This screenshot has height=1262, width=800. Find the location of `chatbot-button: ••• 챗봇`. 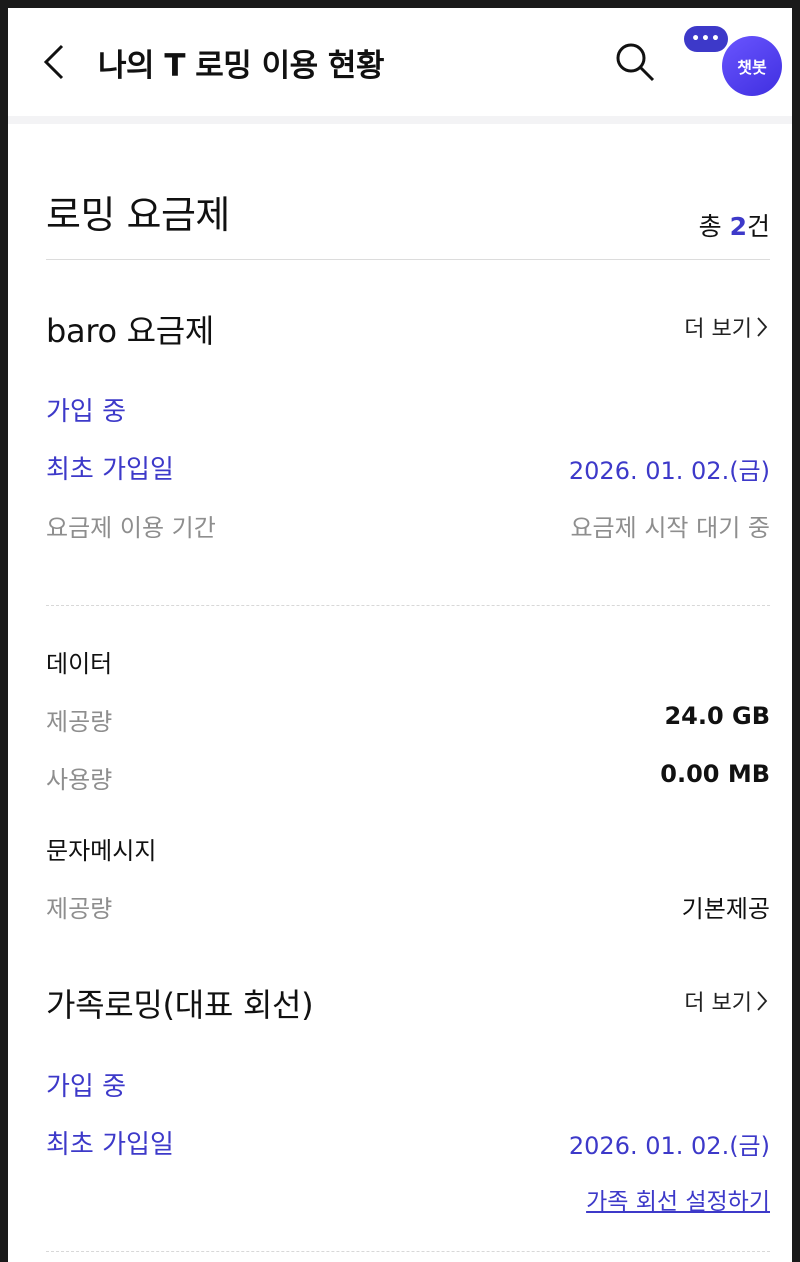

chatbot-button: ••• 챗봇 is located at coordinates (734, 66).